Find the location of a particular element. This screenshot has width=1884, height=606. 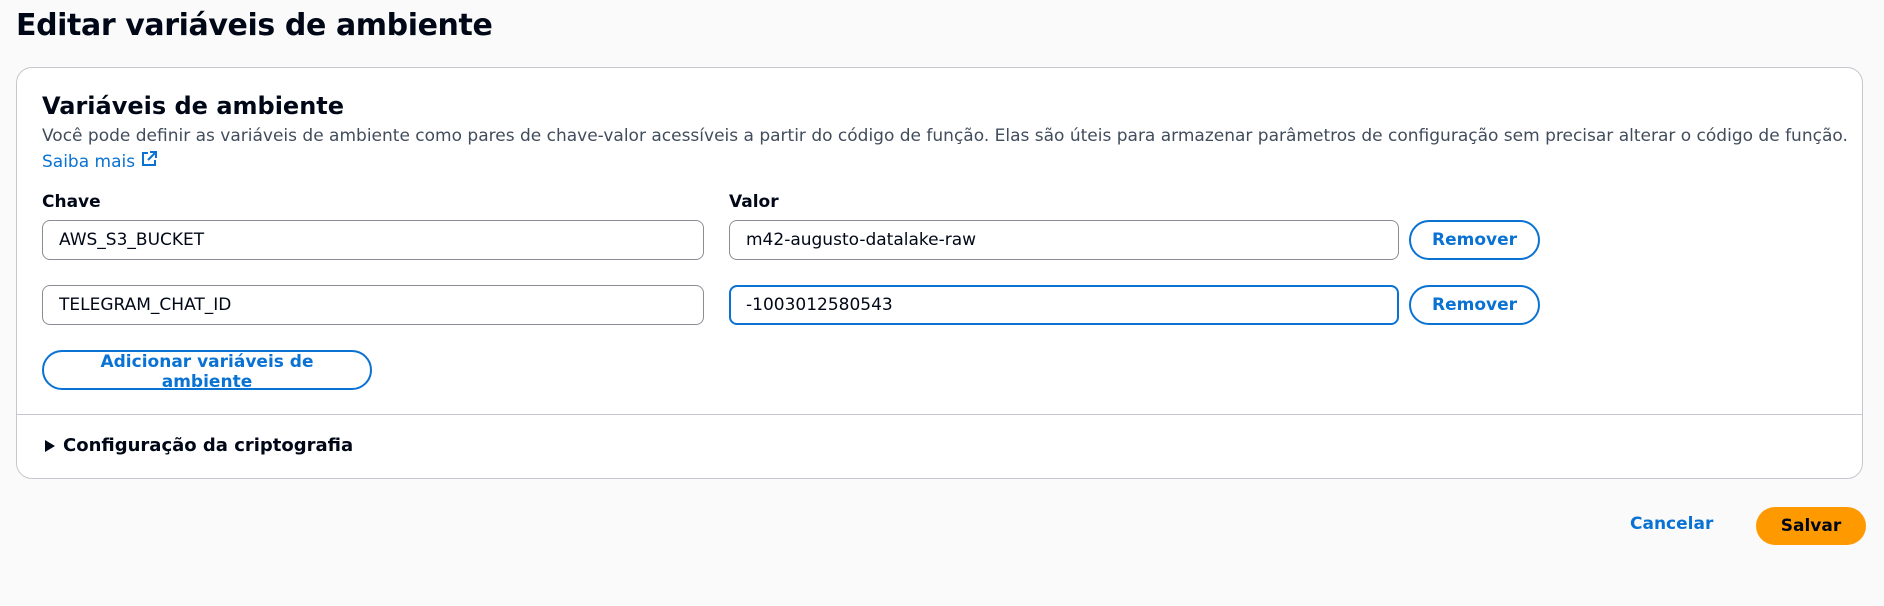

learn-more-link: Saiba mais is located at coordinates (100, 161).